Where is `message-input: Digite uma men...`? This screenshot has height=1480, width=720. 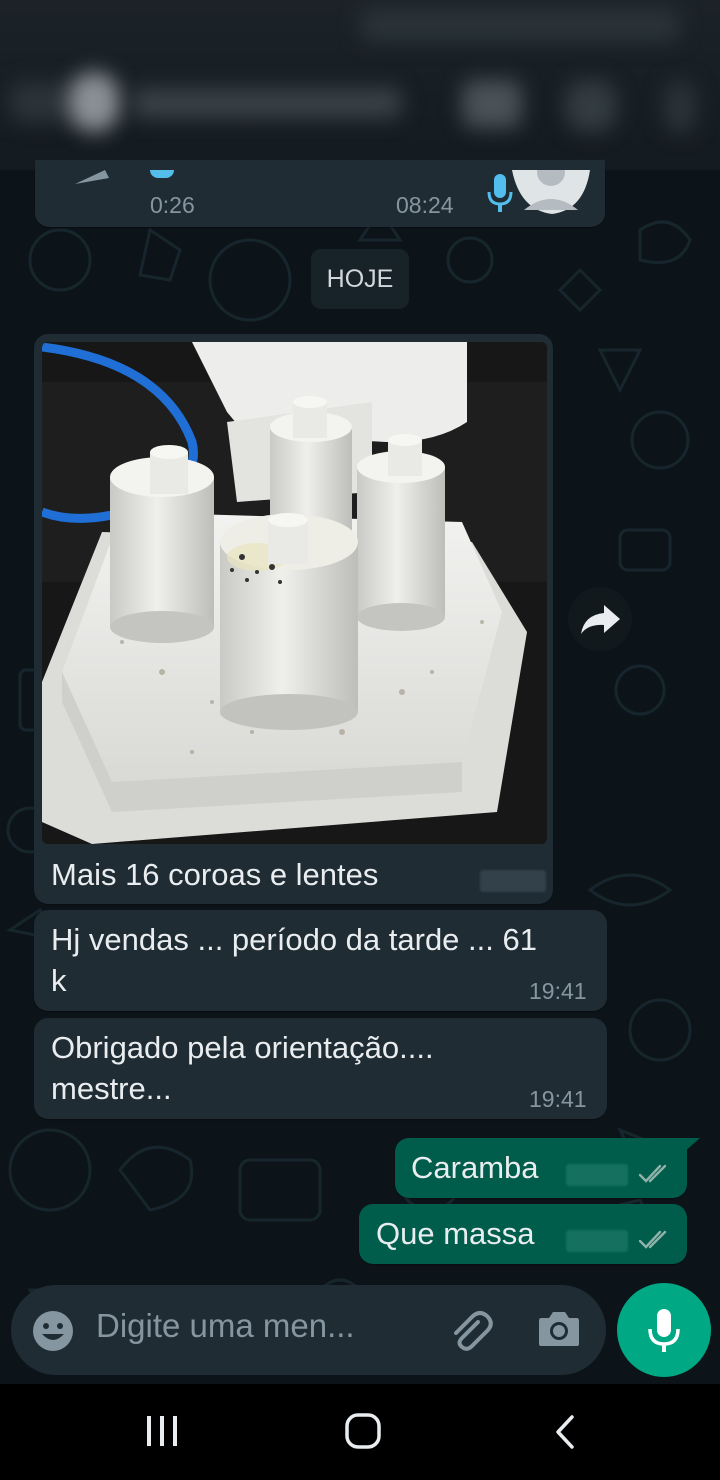
message-input: Digite uma men... is located at coordinates (225, 1326).